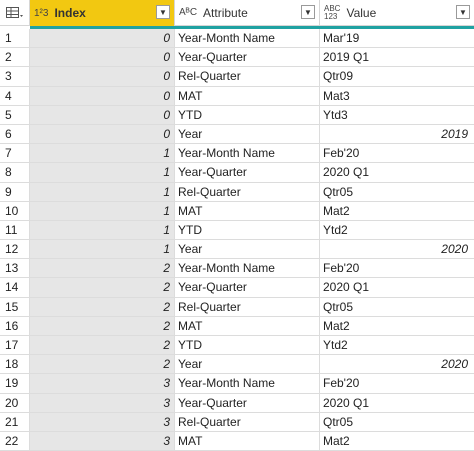  Describe the element at coordinates (15, 403) in the screenshot. I see `row-number: 20` at that location.